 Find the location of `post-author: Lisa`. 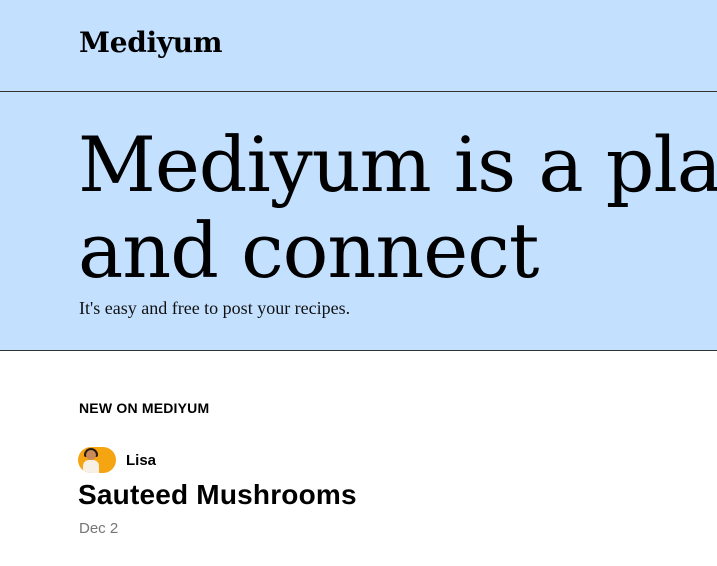

post-author: Lisa is located at coordinates (117, 460).